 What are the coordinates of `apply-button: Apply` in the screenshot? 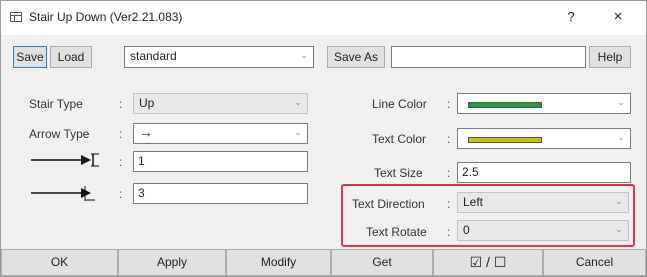 It's located at (172, 262).